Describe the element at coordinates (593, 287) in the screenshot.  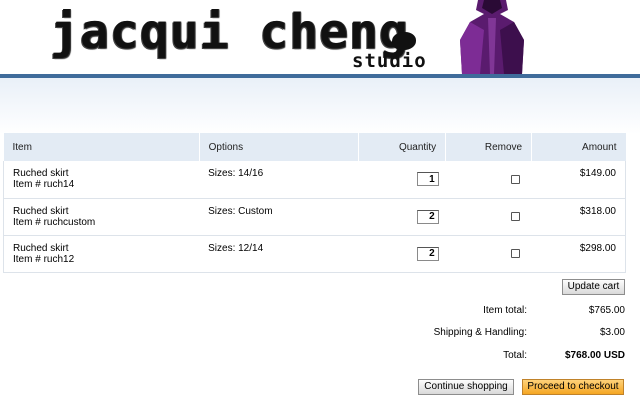
I see `update-cart-button: Update cart` at that location.